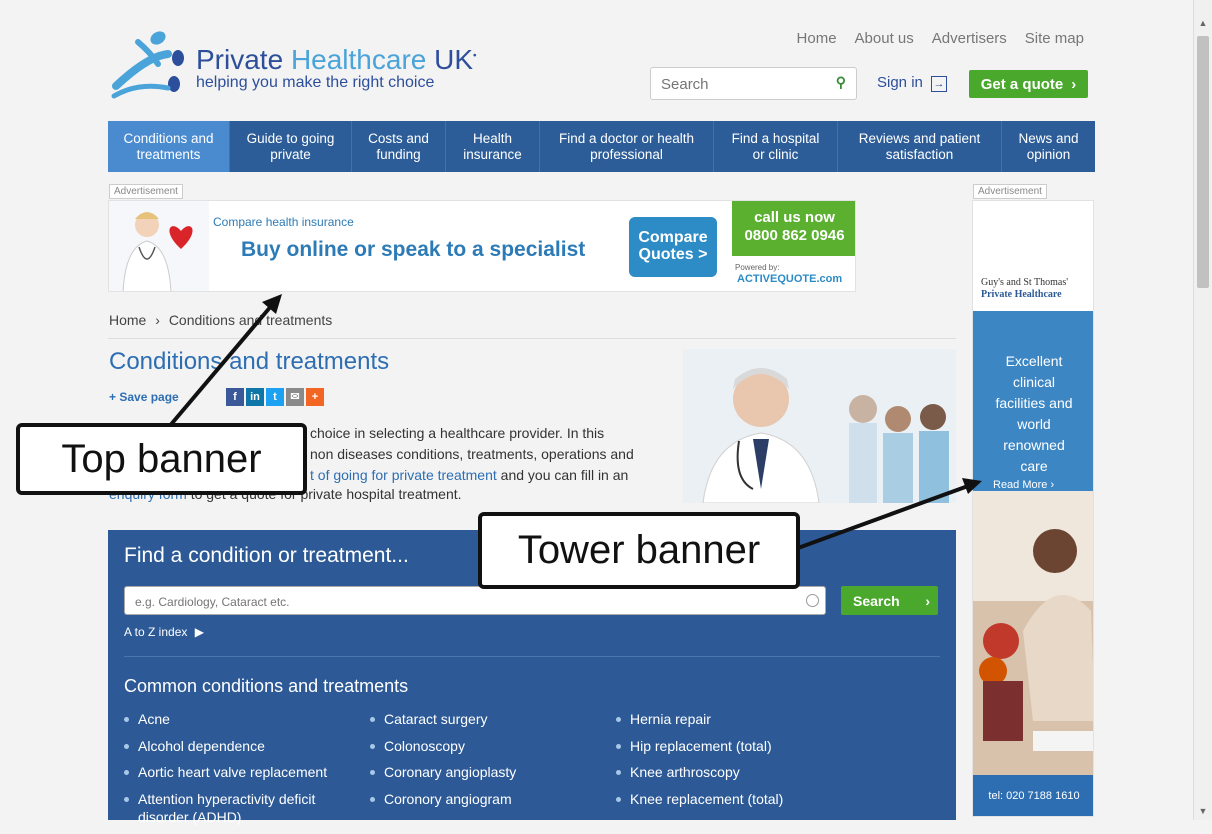  What do you see at coordinates (482, 799) in the screenshot?
I see `list-item: Coronory angiogram` at bounding box center [482, 799].